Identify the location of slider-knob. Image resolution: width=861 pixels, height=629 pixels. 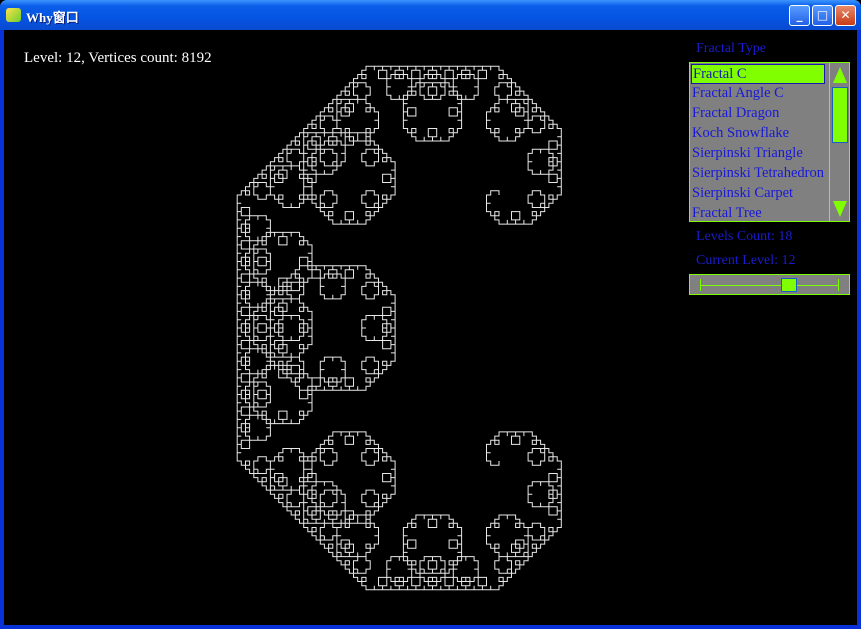
(789, 285).